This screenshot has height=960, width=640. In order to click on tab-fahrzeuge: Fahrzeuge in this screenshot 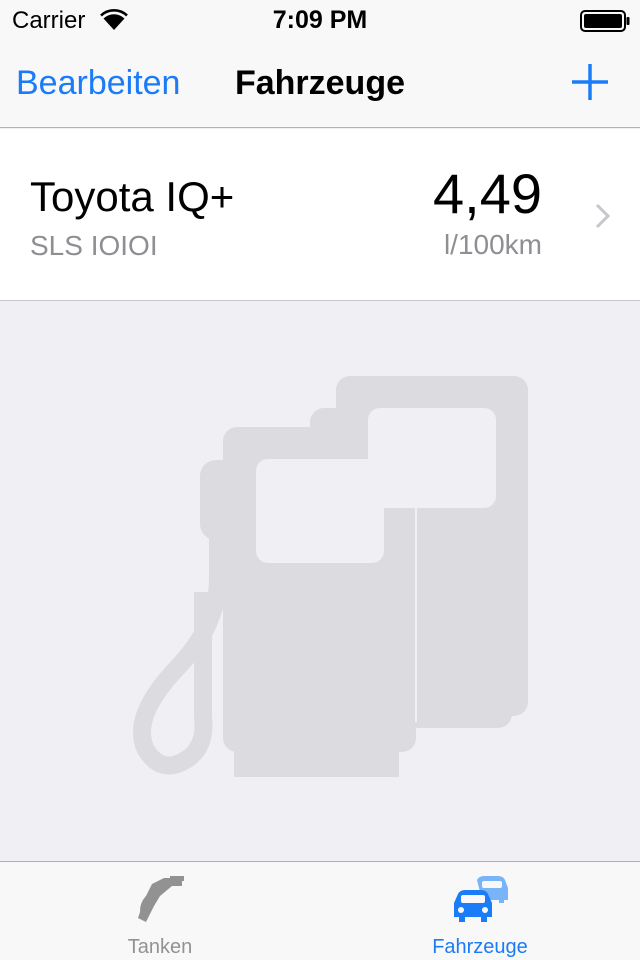, I will do `click(480, 911)`.